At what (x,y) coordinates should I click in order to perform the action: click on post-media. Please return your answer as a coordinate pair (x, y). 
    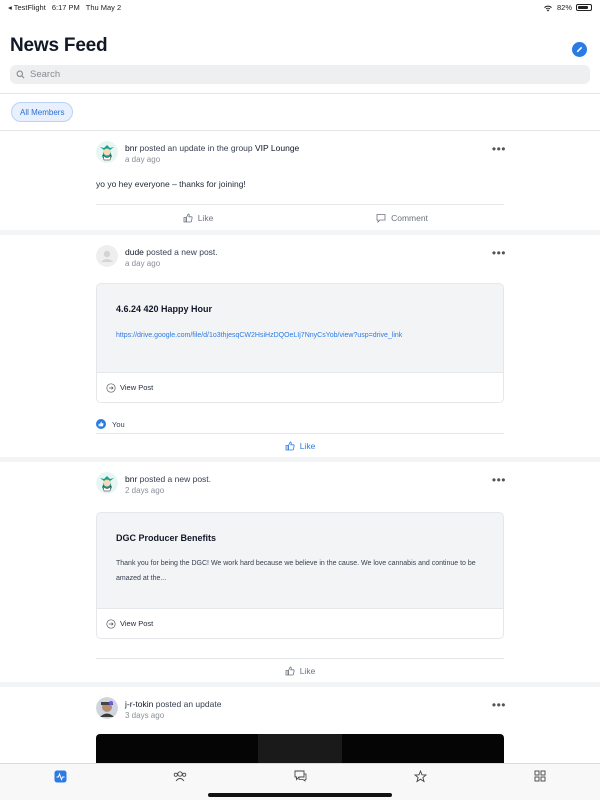
    Looking at the image, I should click on (300, 748).